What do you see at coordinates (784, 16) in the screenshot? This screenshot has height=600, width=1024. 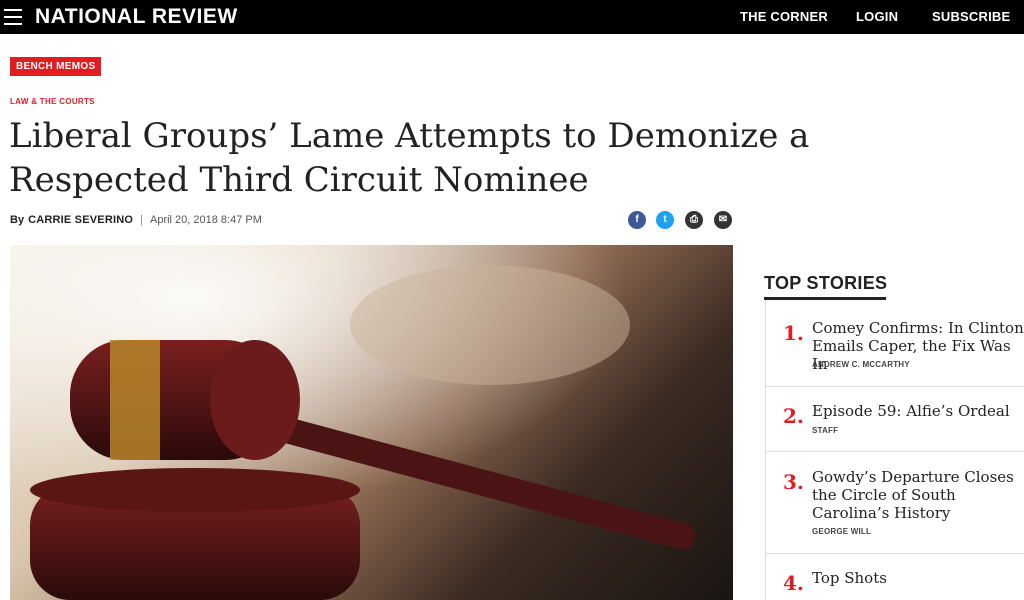 I see `nav-the-corner: THE CORNER` at bounding box center [784, 16].